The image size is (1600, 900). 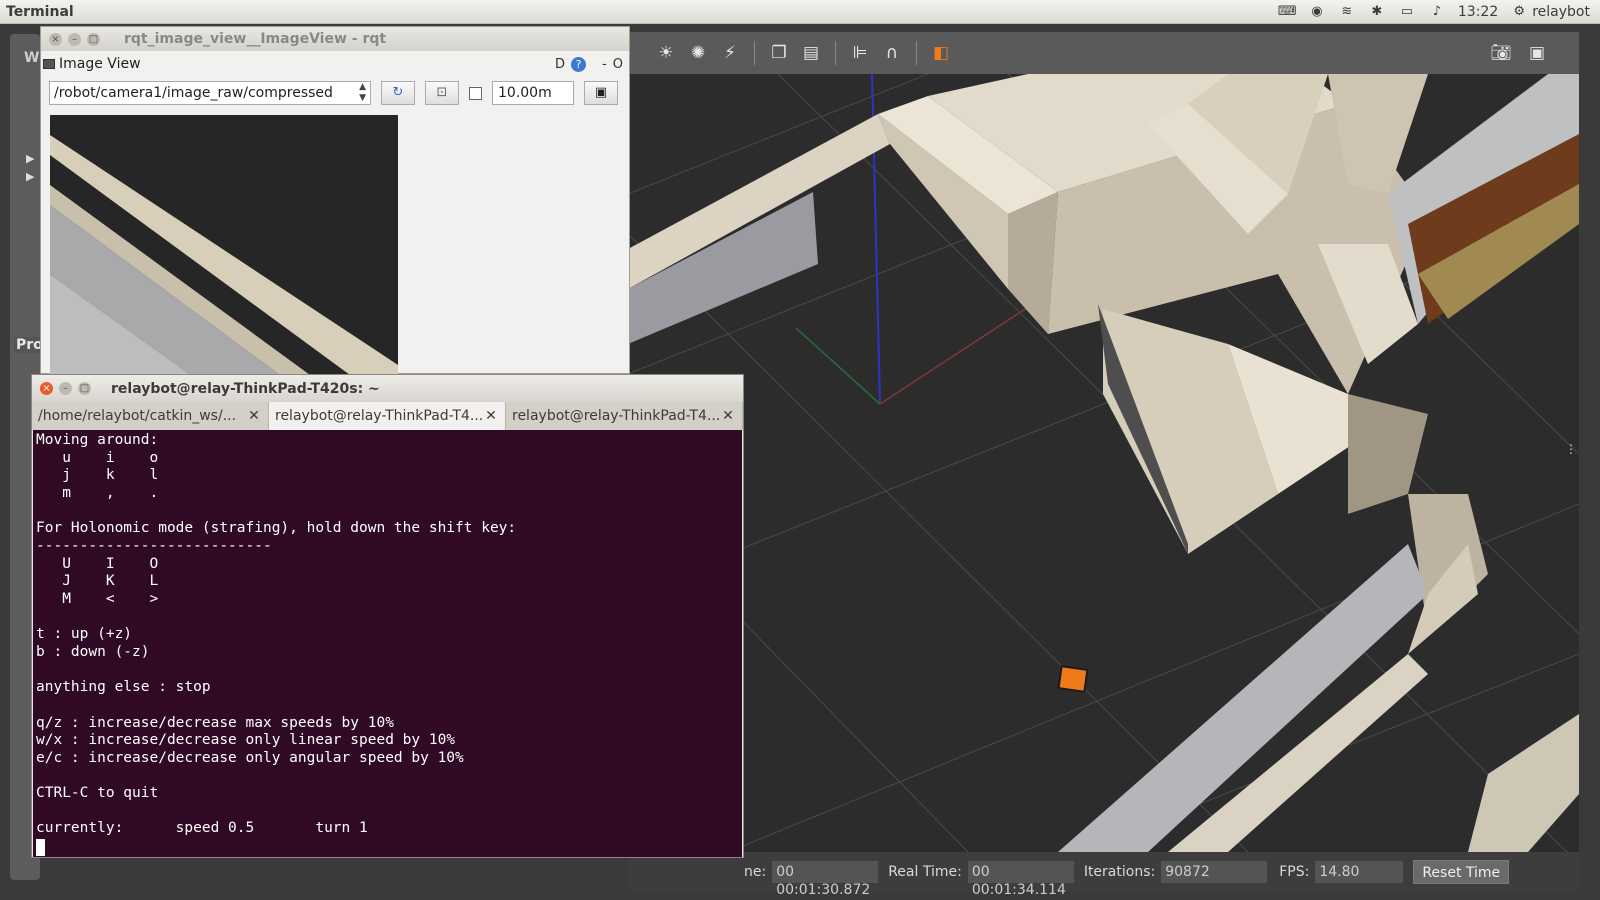 I want to click on camera-frame, so click(x=224, y=245).